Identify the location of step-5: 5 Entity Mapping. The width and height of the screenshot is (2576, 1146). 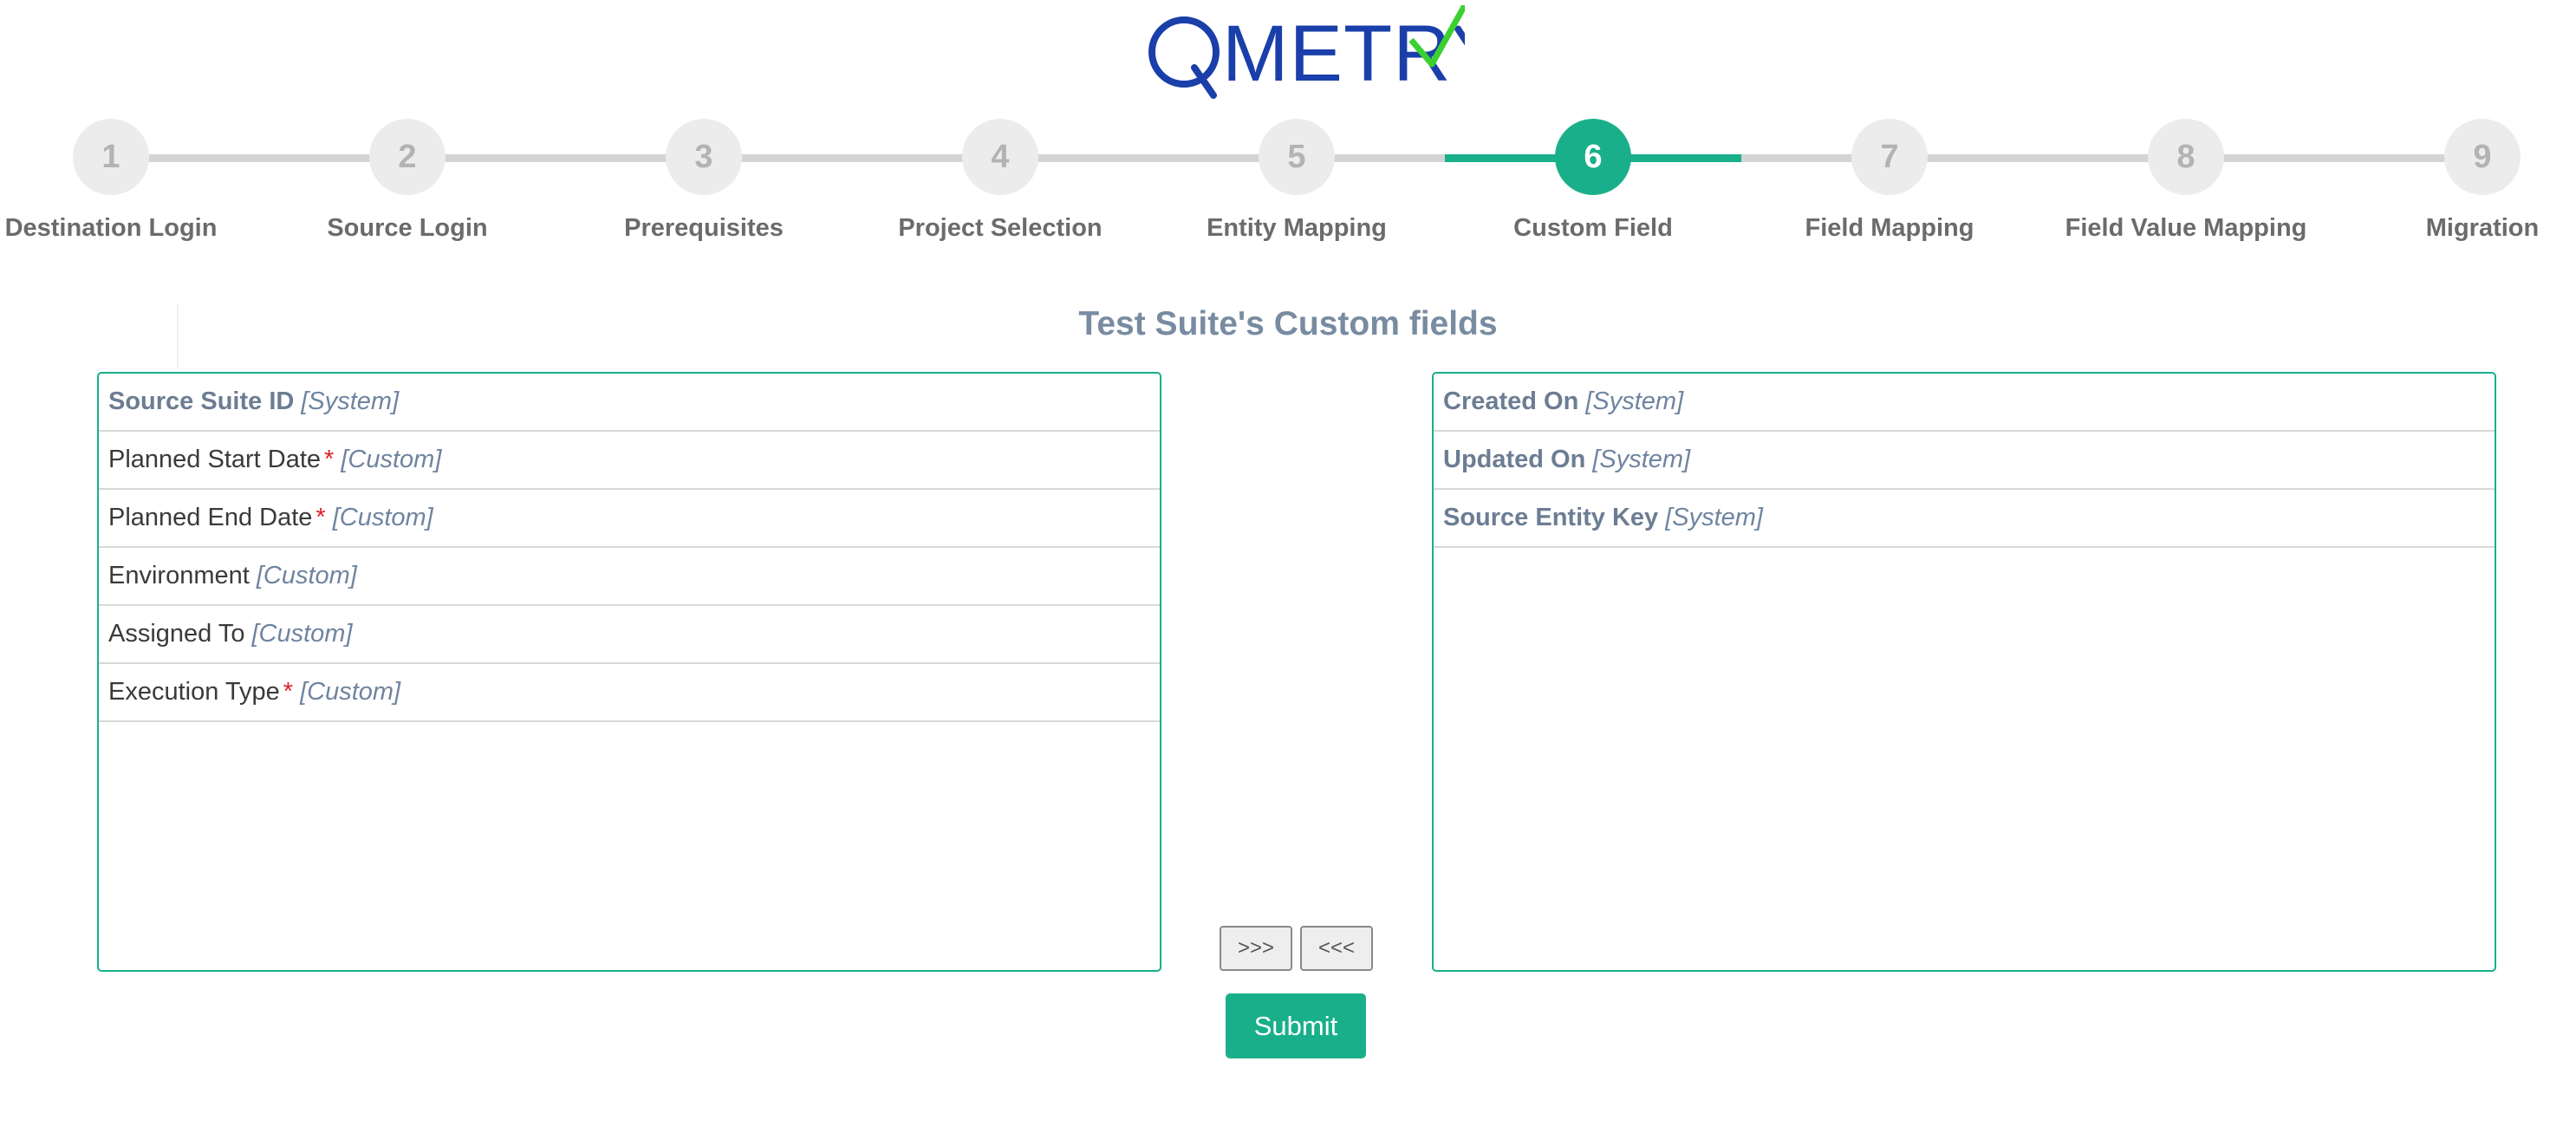
(1296, 179).